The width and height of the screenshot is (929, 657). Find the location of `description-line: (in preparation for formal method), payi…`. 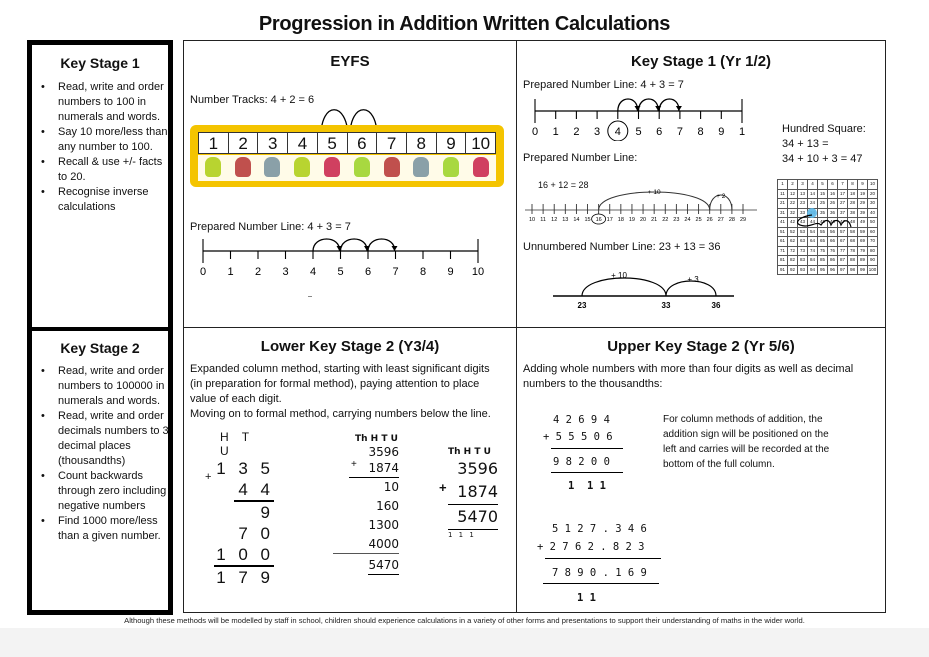

description-line: (in preparation for formal method), payi… is located at coordinates (335, 384).